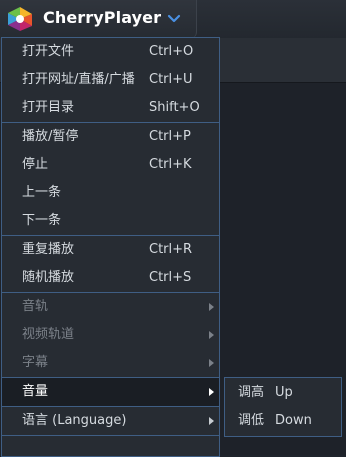 The width and height of the screenshot is (346, 457). I want to click on menu-item-label: 语言 (Language), so click(74, 420).